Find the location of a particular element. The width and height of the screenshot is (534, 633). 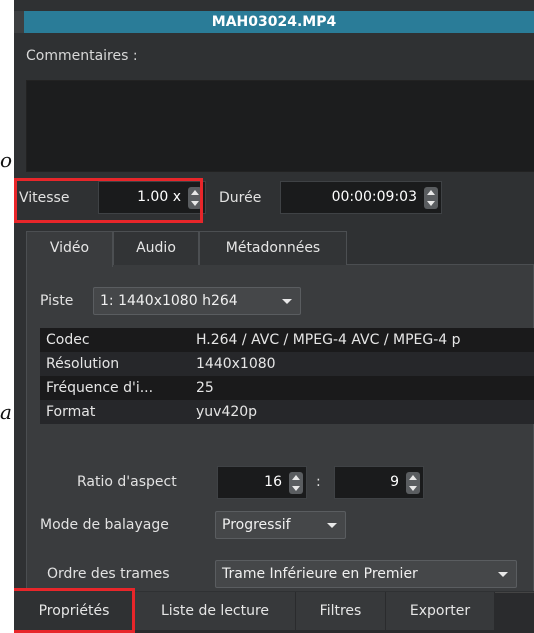

field-order-label: Ordre des trames is located at coordinates (108, 574).